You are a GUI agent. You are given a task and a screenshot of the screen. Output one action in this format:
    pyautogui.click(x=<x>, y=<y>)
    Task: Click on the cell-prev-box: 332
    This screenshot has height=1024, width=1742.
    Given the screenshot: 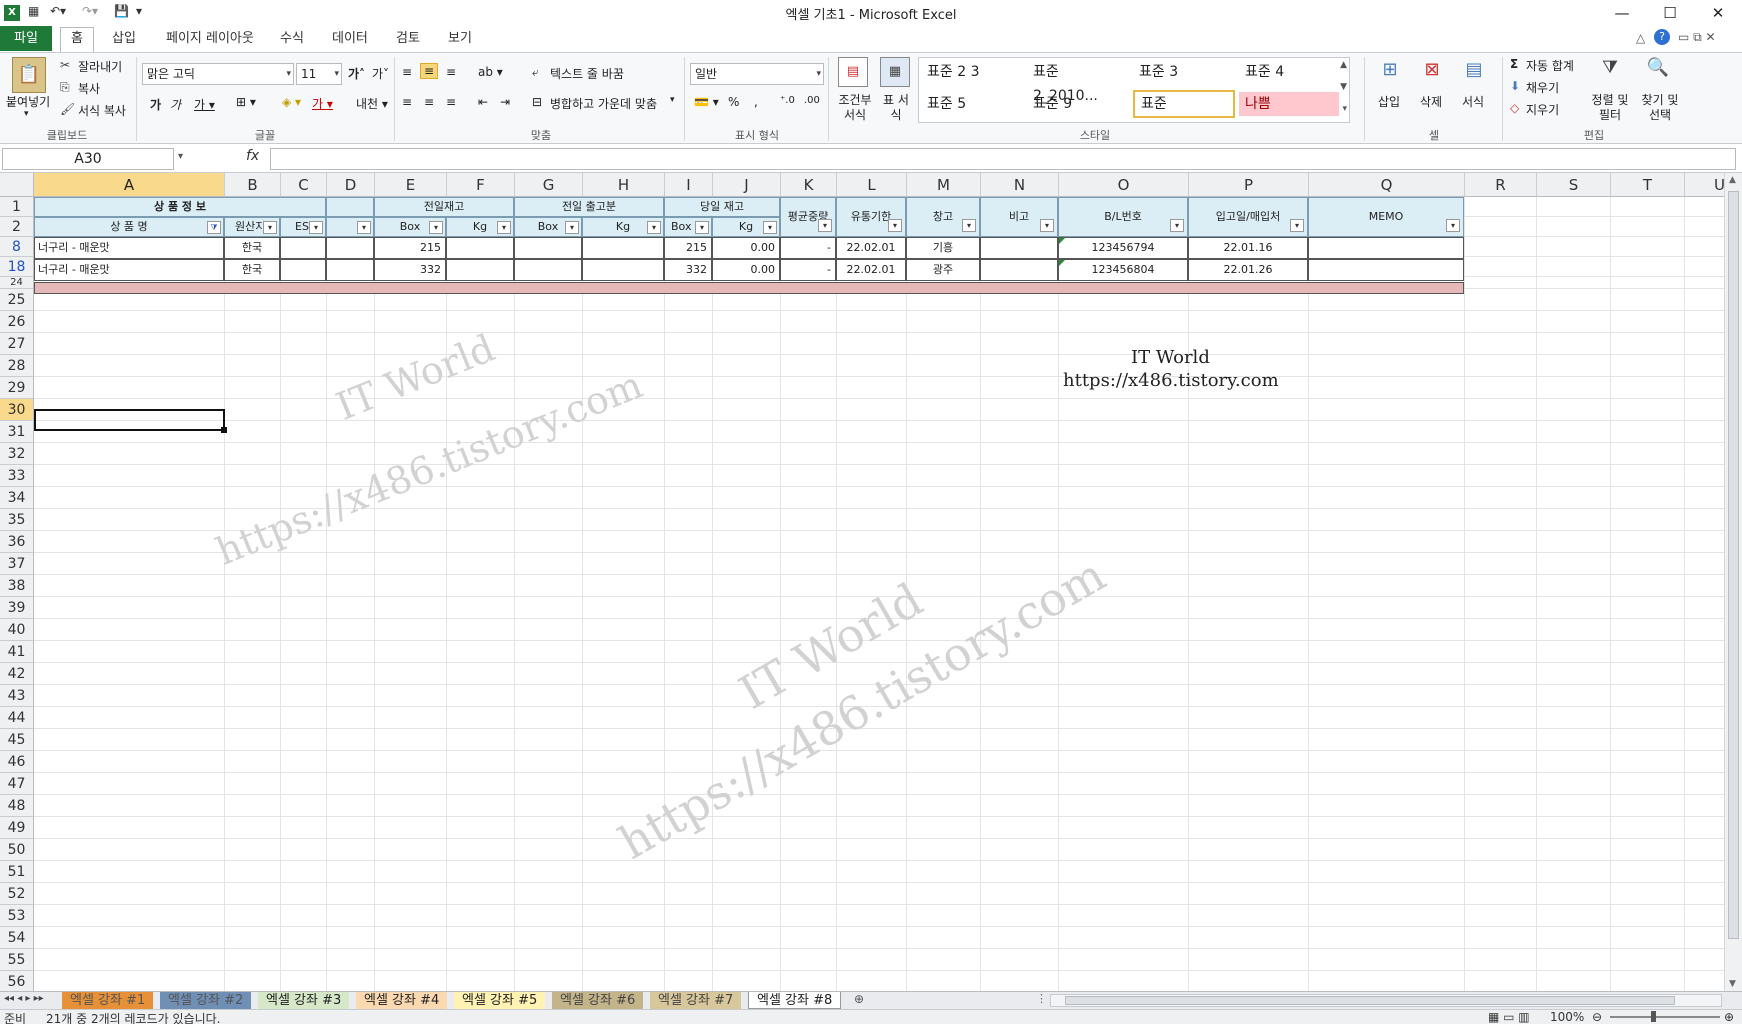 What is the action you would take?
    pyautogui.click(x=410, y=270)
    